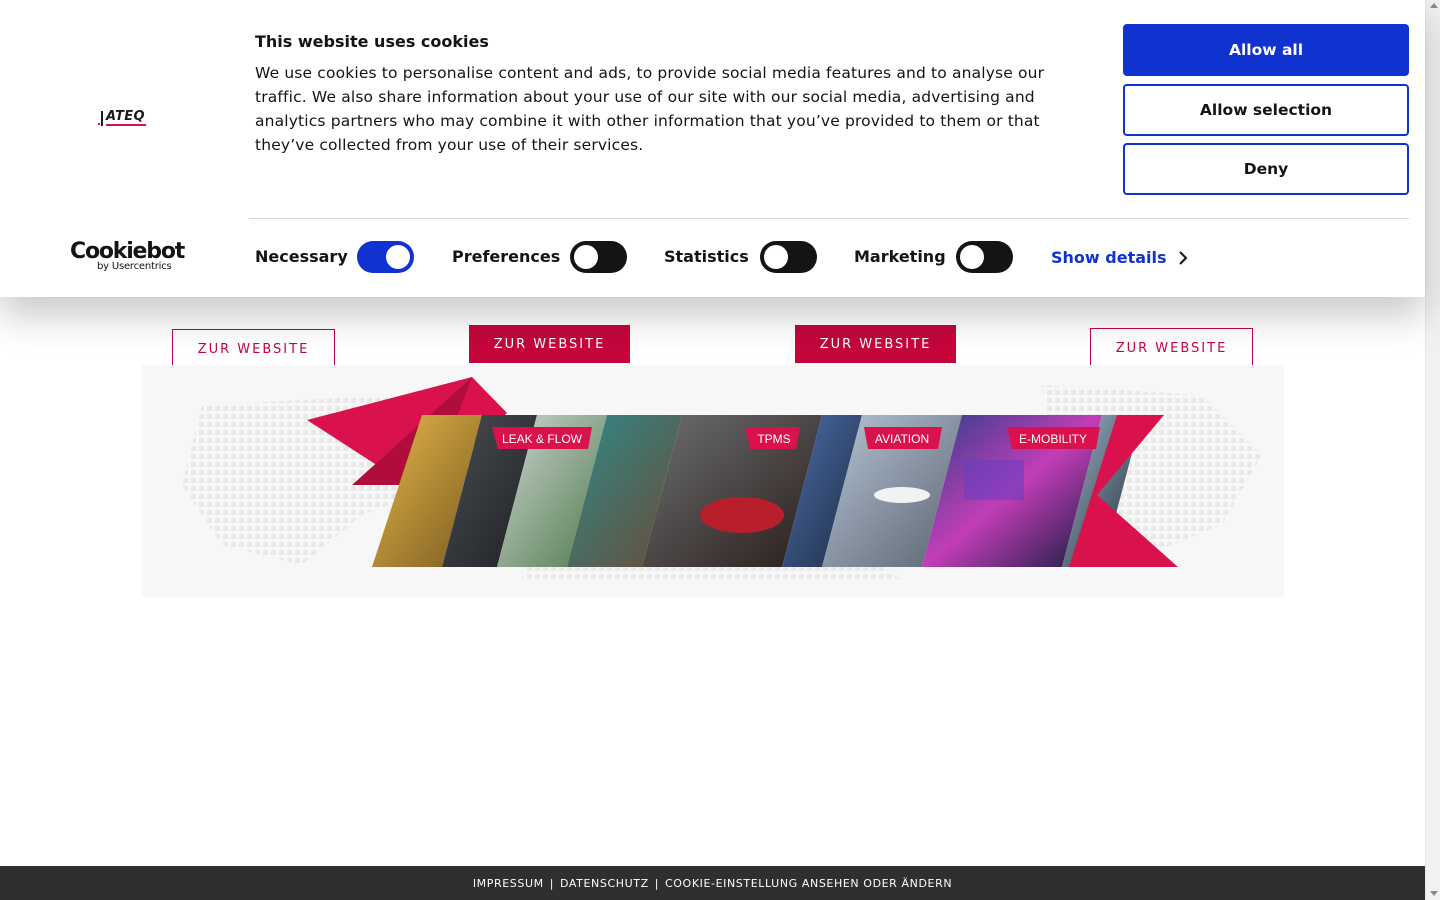 The height and width of the screenshot is (900, 1440). What do you see at coordinates (706, 256) in the screenshot?
I see `toggle-label-statistics: Statistics` at bounding box center [706, 256].